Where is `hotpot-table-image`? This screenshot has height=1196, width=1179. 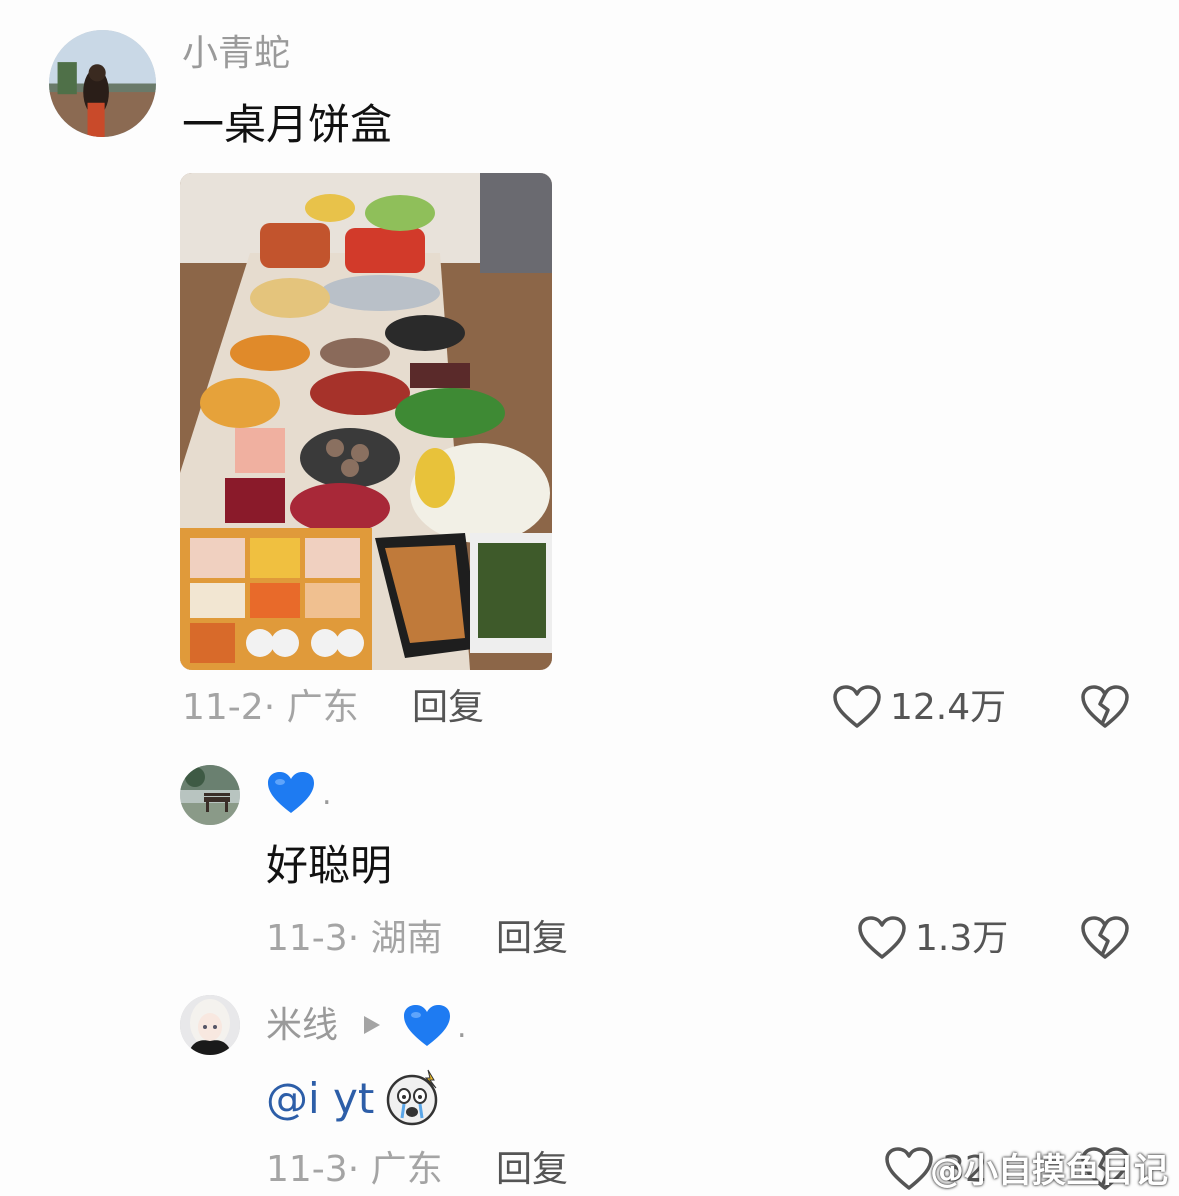
hotpot-table-image is located at coordinates (366, 421).